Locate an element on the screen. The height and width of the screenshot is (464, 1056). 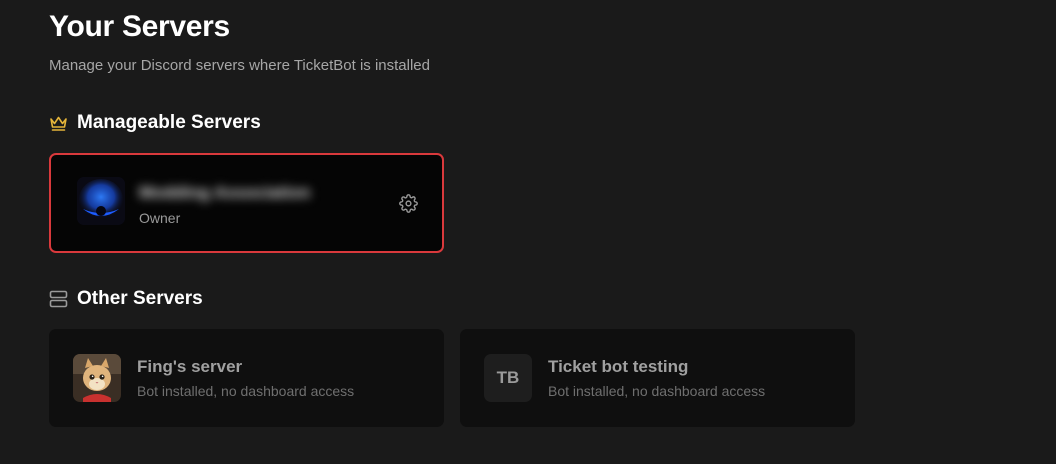
gear-icon is located at coordinates (408, 203).